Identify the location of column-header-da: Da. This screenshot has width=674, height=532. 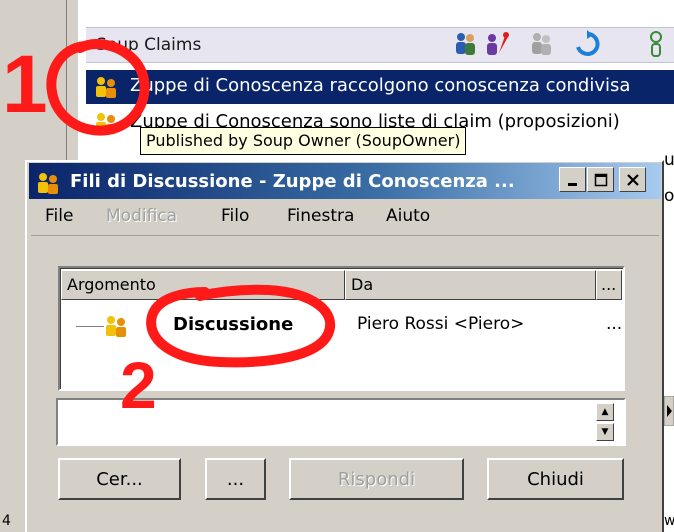
(470, 285).